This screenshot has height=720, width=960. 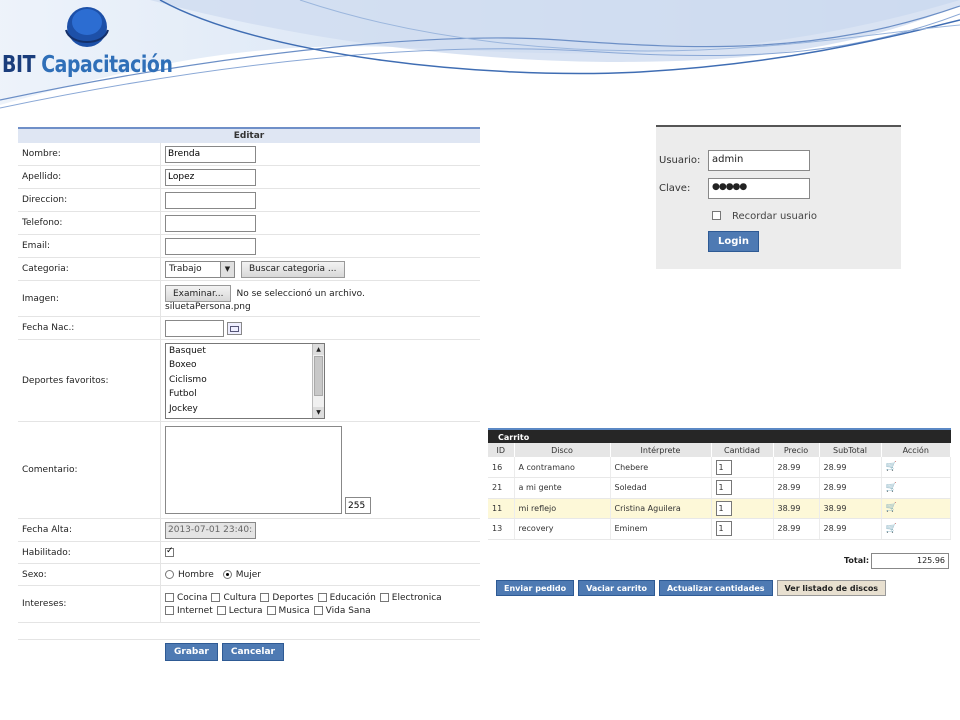 What do you see at coordinates (562, 508) in the screenshot?
I see `cell-disco: mi reflejo` at bounding box center [562, 508].